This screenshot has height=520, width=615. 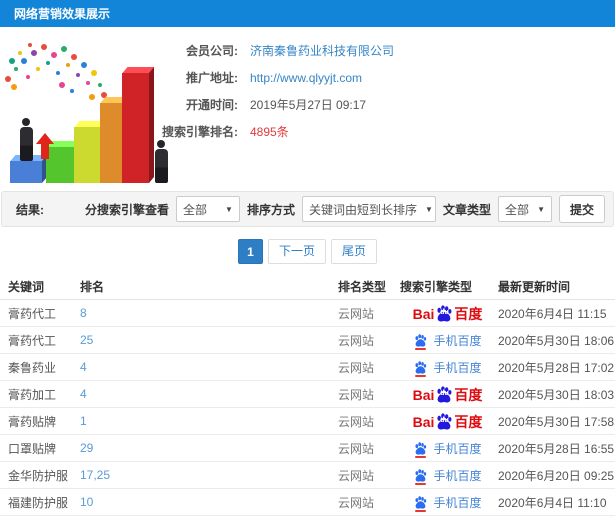 What do you see at coordinates (306, 78) in the screenshot?
I see `promo-url-link: http://www.qlyyjt.com` at bounding box center [306, 78].